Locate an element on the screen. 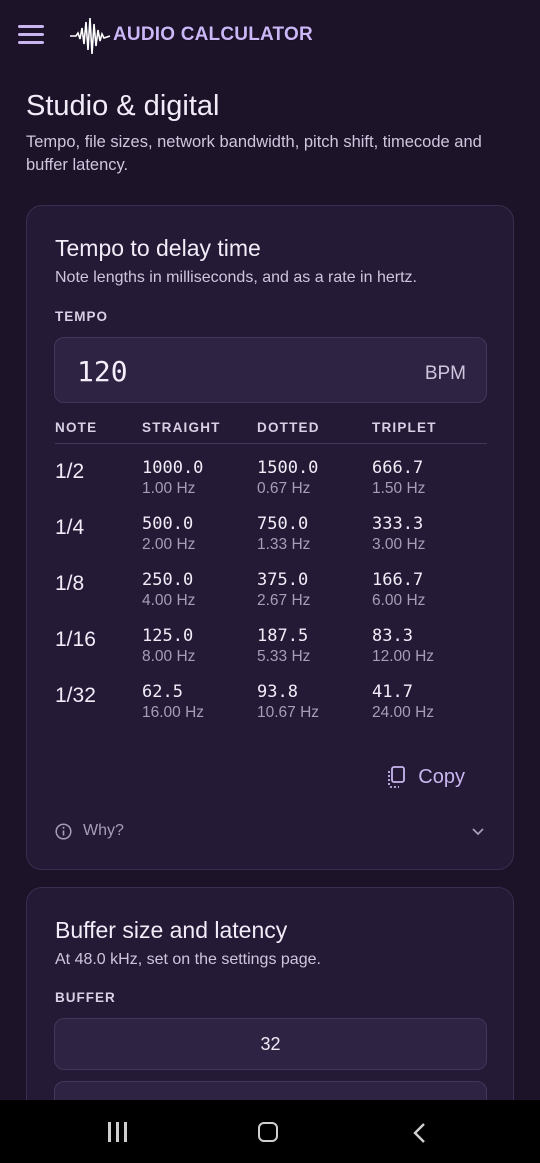 This screenshot has height=1163, width=540. table-header: NOTE STRAIGHT DOTTED TRIPLET is located at coordinates (271, 432).